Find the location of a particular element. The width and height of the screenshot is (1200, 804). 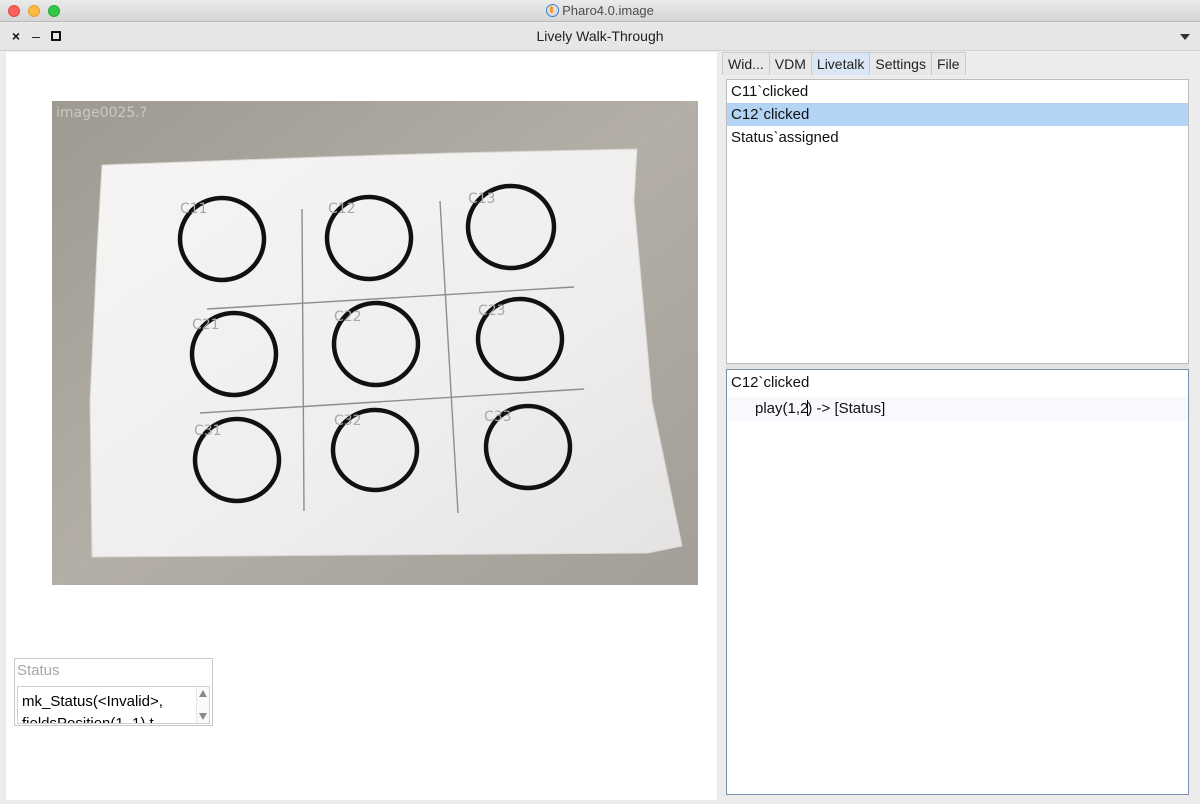

tab-settings: Settings is located at coordinates (900, 63).